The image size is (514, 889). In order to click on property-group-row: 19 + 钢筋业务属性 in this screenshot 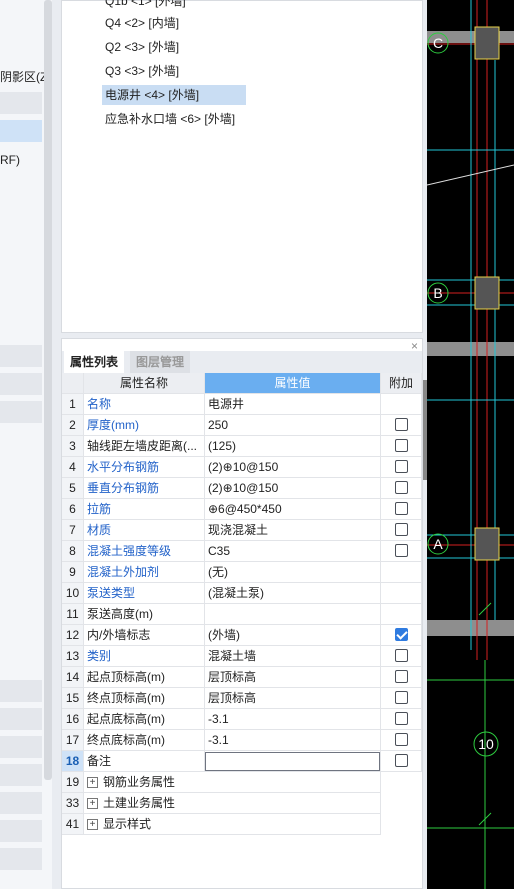, I will do `click(242, 782)`.